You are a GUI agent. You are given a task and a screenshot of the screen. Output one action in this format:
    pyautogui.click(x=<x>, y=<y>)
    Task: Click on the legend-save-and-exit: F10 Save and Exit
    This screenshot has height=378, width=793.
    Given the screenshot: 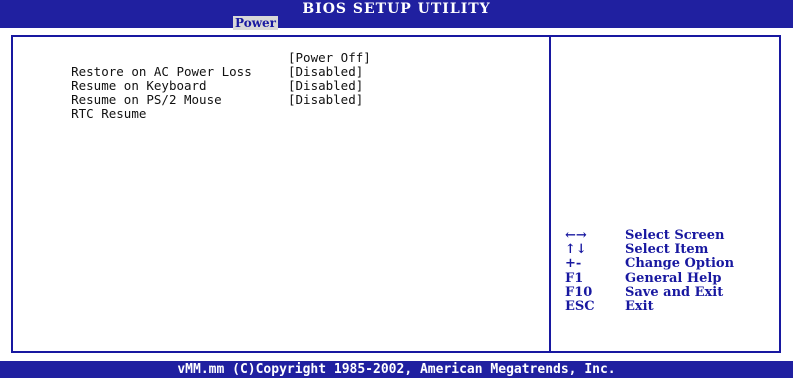 What is the action you would take?
    pyautogui.click(x=644, y=293)
    